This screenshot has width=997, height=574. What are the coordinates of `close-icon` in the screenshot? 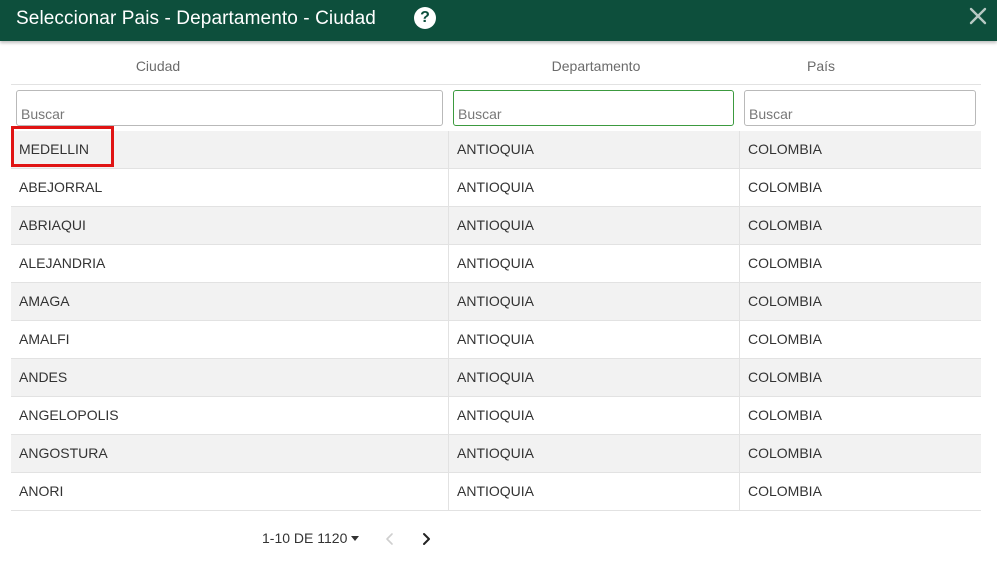 It's located at (978, 16).